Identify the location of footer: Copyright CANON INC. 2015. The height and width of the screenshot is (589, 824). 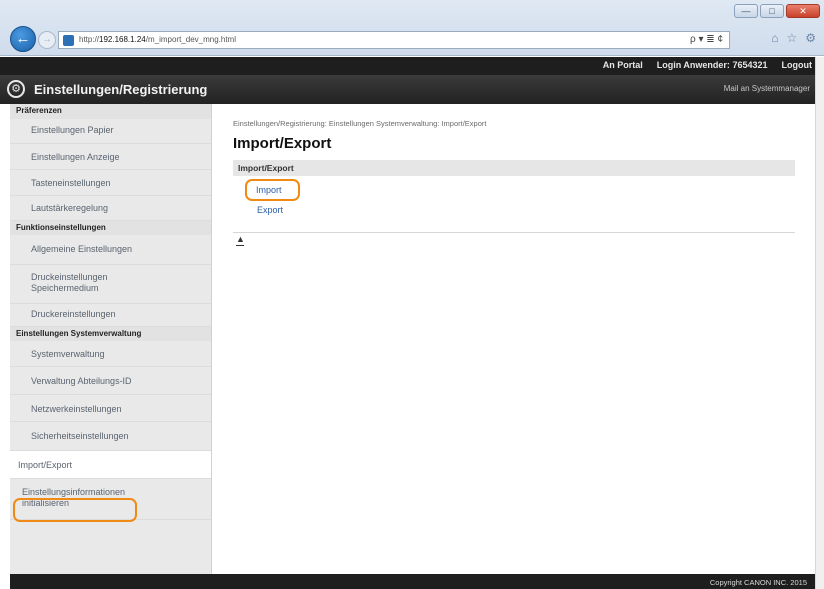
(412, 581).